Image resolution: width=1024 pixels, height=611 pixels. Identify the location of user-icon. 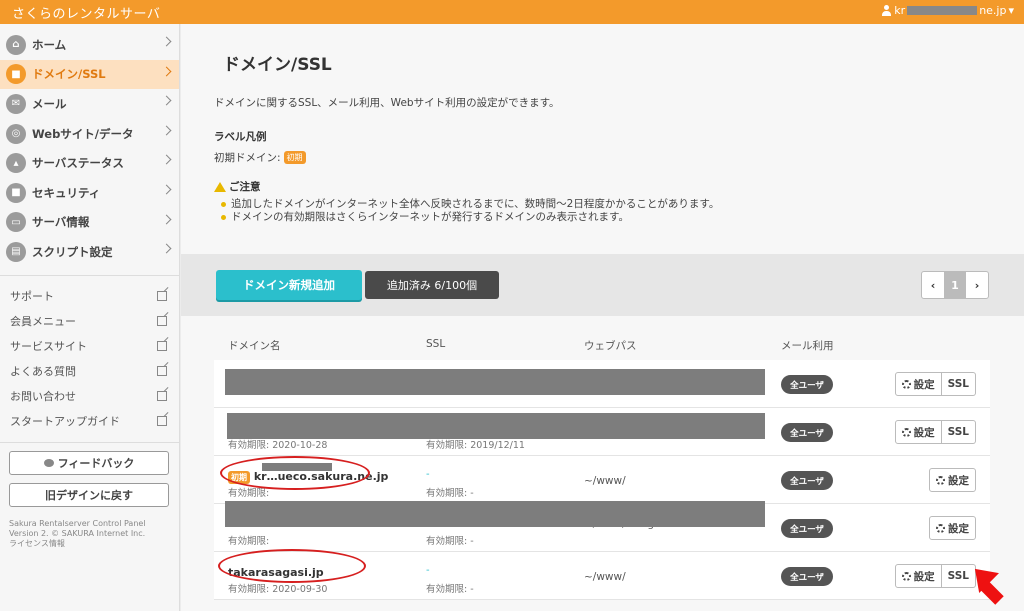
(886, 10).